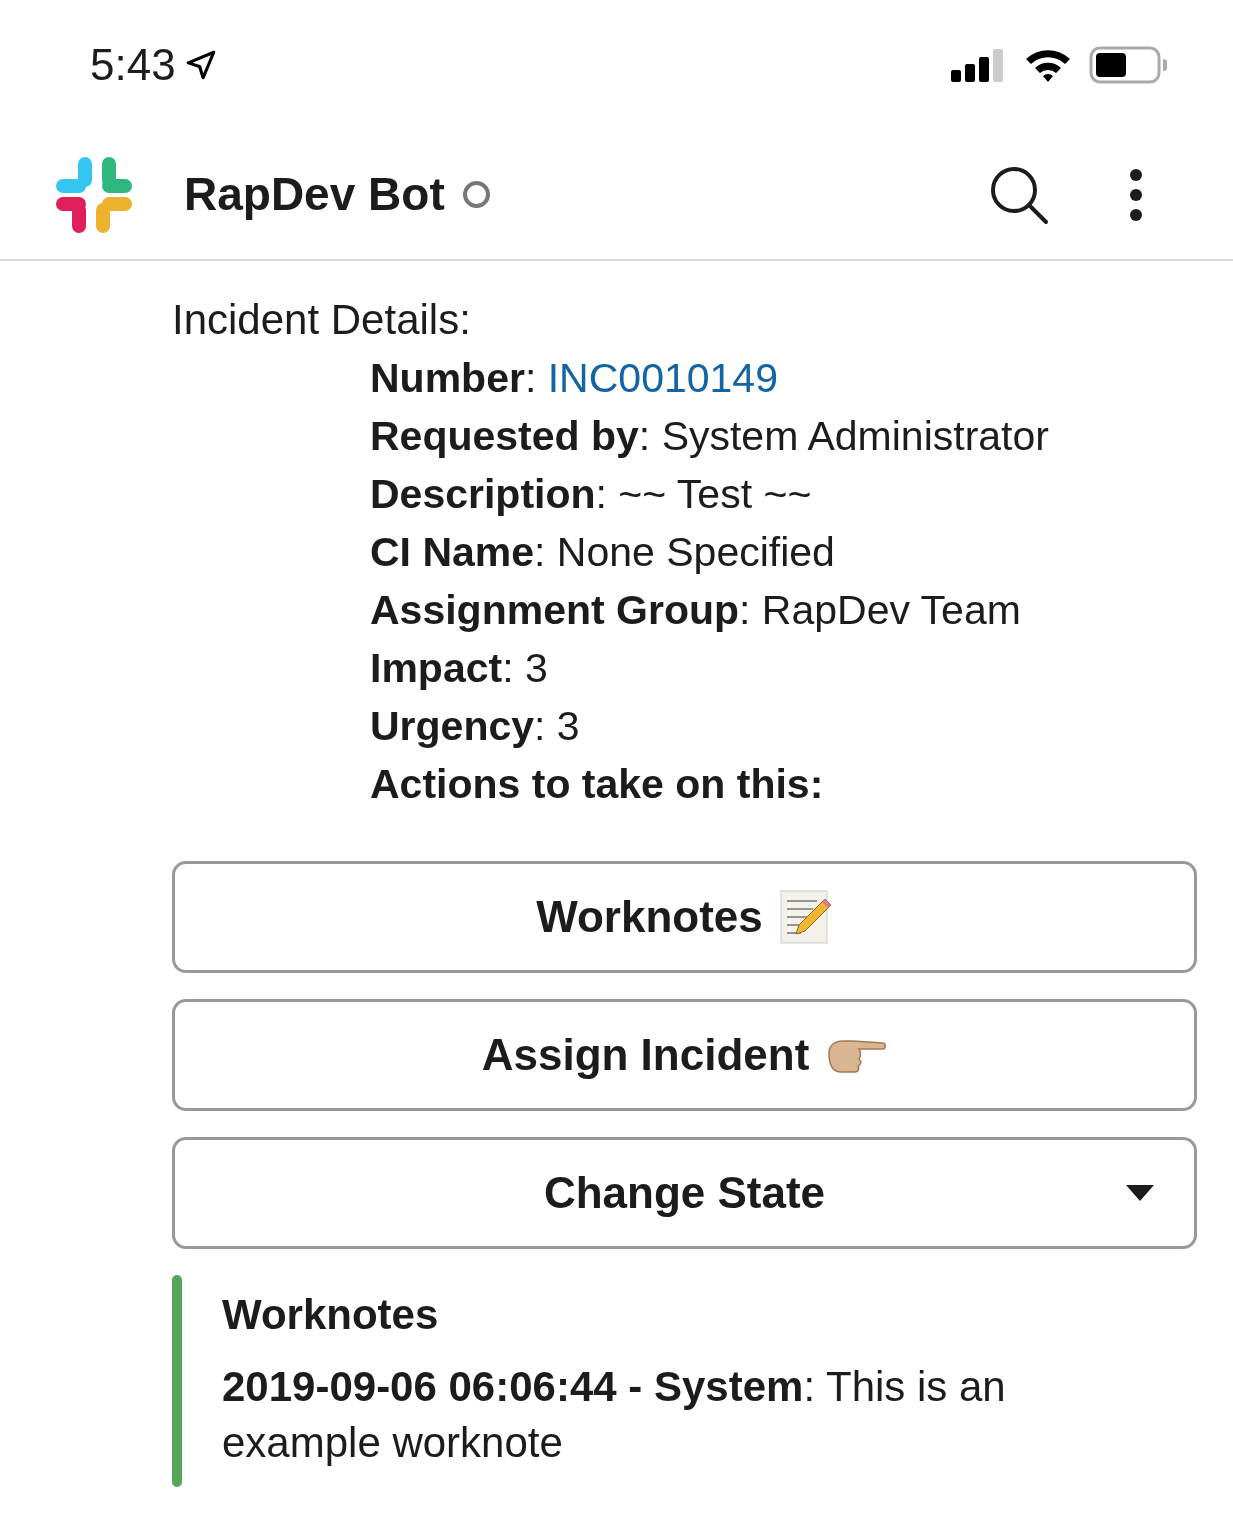  I want to click on incident-field: Description: ~~ Test ~~, so click(783, 494).